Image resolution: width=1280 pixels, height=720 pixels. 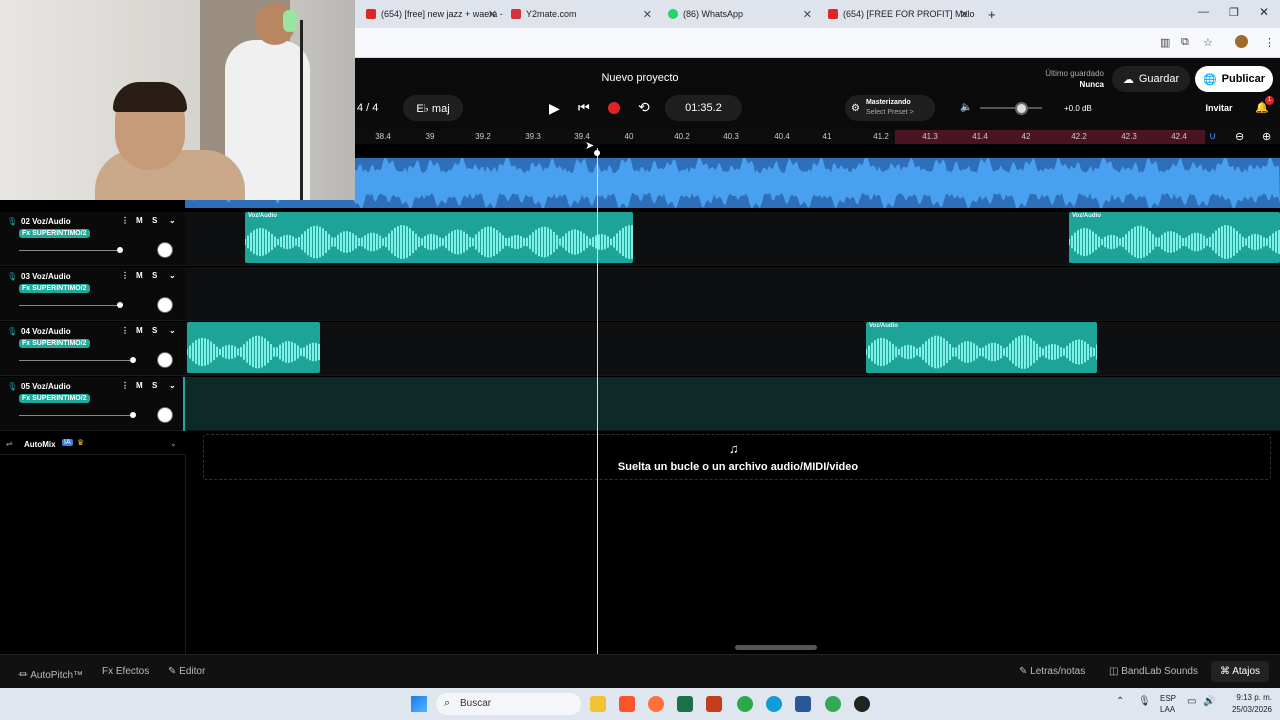 What do you see at coordinates (1165, 42) in the screenshot?
I see `reading-mode-icon: ▥` at bounding box center [1165, 42].